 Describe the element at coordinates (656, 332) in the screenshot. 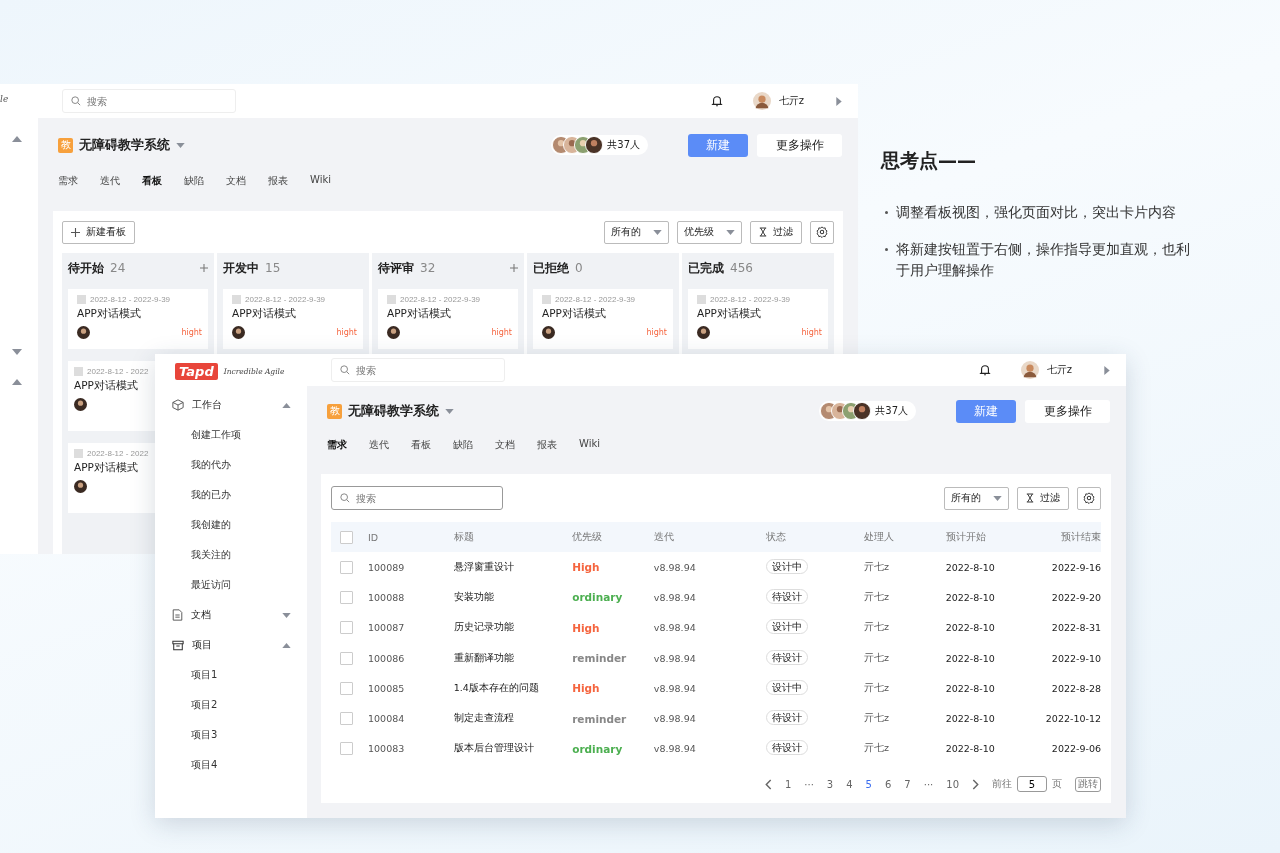

I see `priority-label: hight` at that location.